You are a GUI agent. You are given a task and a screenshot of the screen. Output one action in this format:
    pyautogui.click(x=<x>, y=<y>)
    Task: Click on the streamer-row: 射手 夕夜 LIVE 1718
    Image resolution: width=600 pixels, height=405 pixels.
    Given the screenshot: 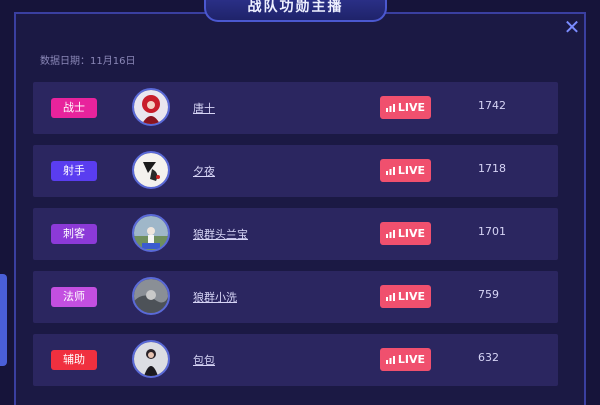 What is the action you would take?
    pyautogui.click(x=295, y=171)
    